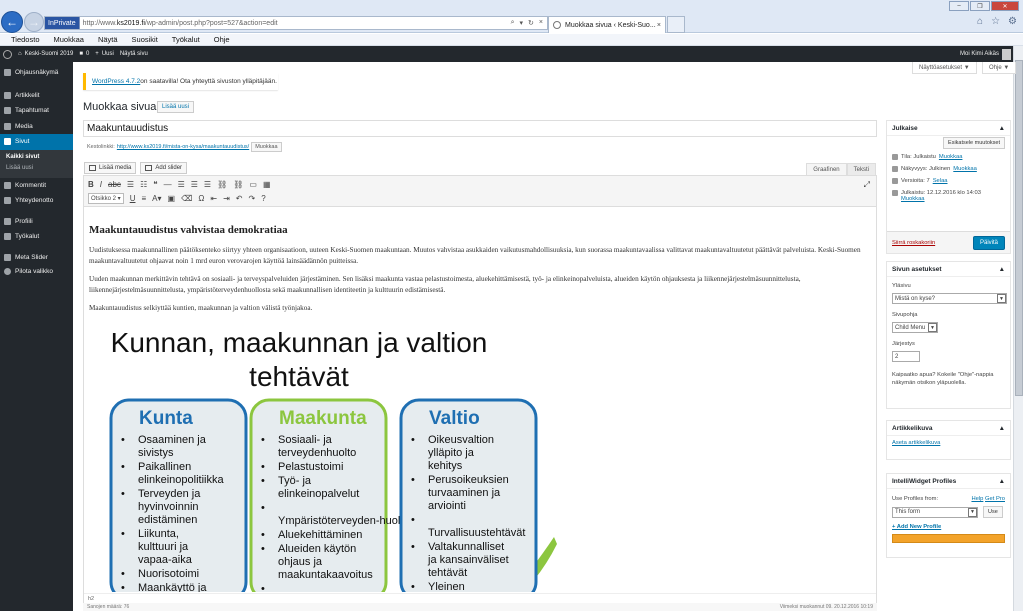 The image size is (1023, 611). I want to click on sidebar-item-tools: Työkalut, so click(36, 237).